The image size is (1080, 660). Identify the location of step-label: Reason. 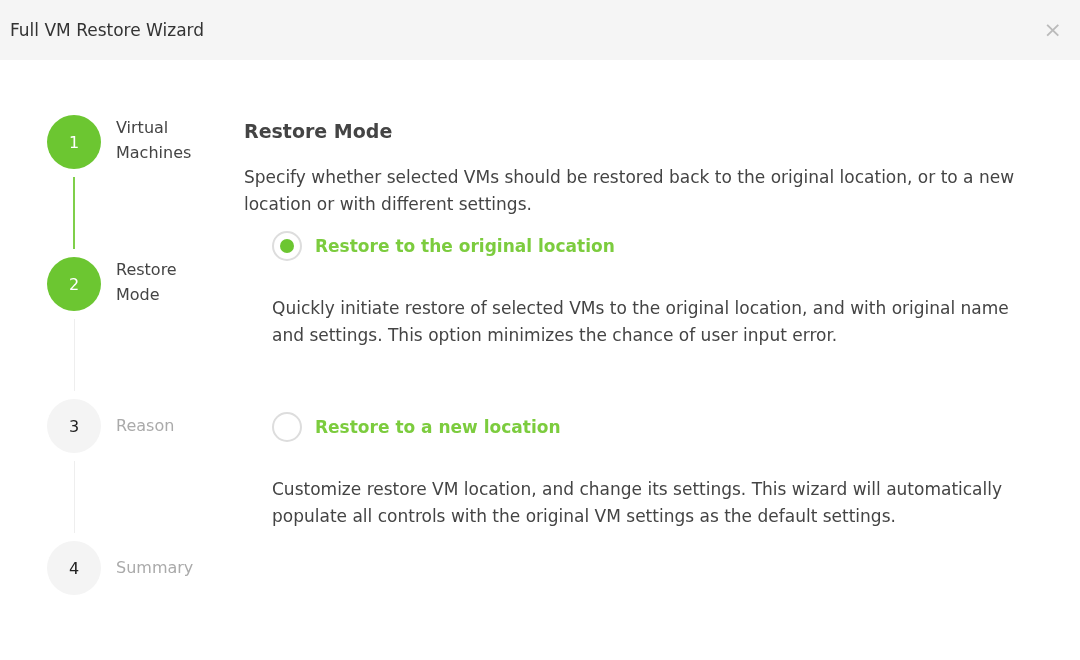
(163, 470).